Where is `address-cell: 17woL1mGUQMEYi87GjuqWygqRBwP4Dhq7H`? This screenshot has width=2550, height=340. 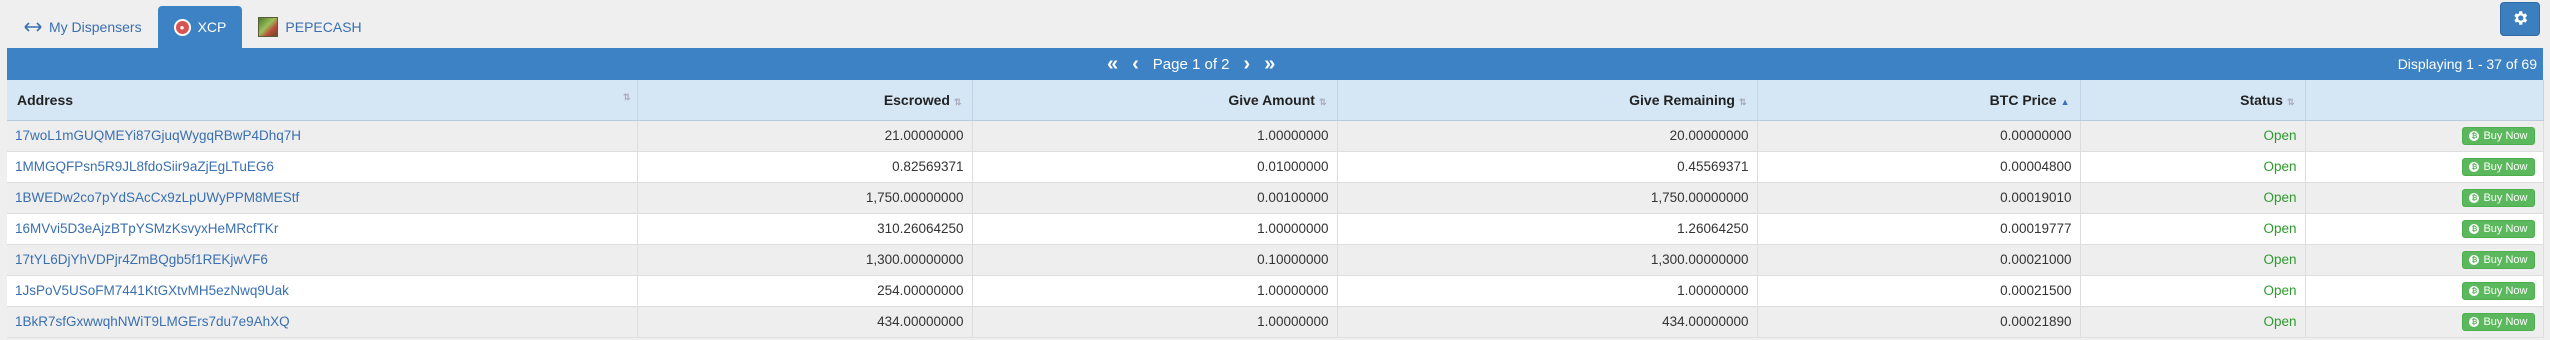
address-cell: 17woL1mGUQMEYi87GjuqWygqRBwP4Dhq7H is located at coordinates (322, 136).